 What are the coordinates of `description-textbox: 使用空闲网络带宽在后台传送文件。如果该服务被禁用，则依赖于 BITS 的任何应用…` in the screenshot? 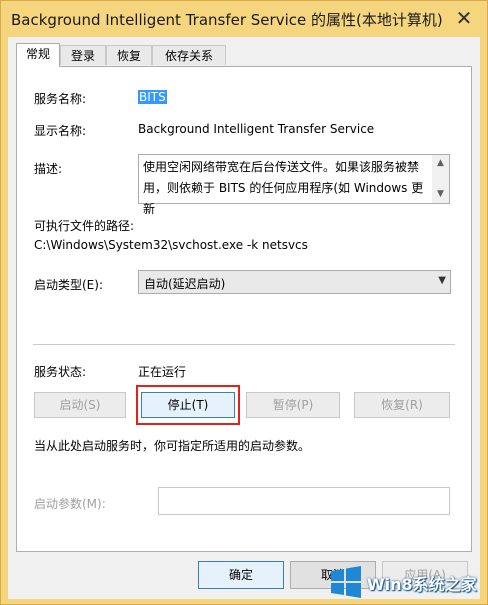 It's located at (294, 185).